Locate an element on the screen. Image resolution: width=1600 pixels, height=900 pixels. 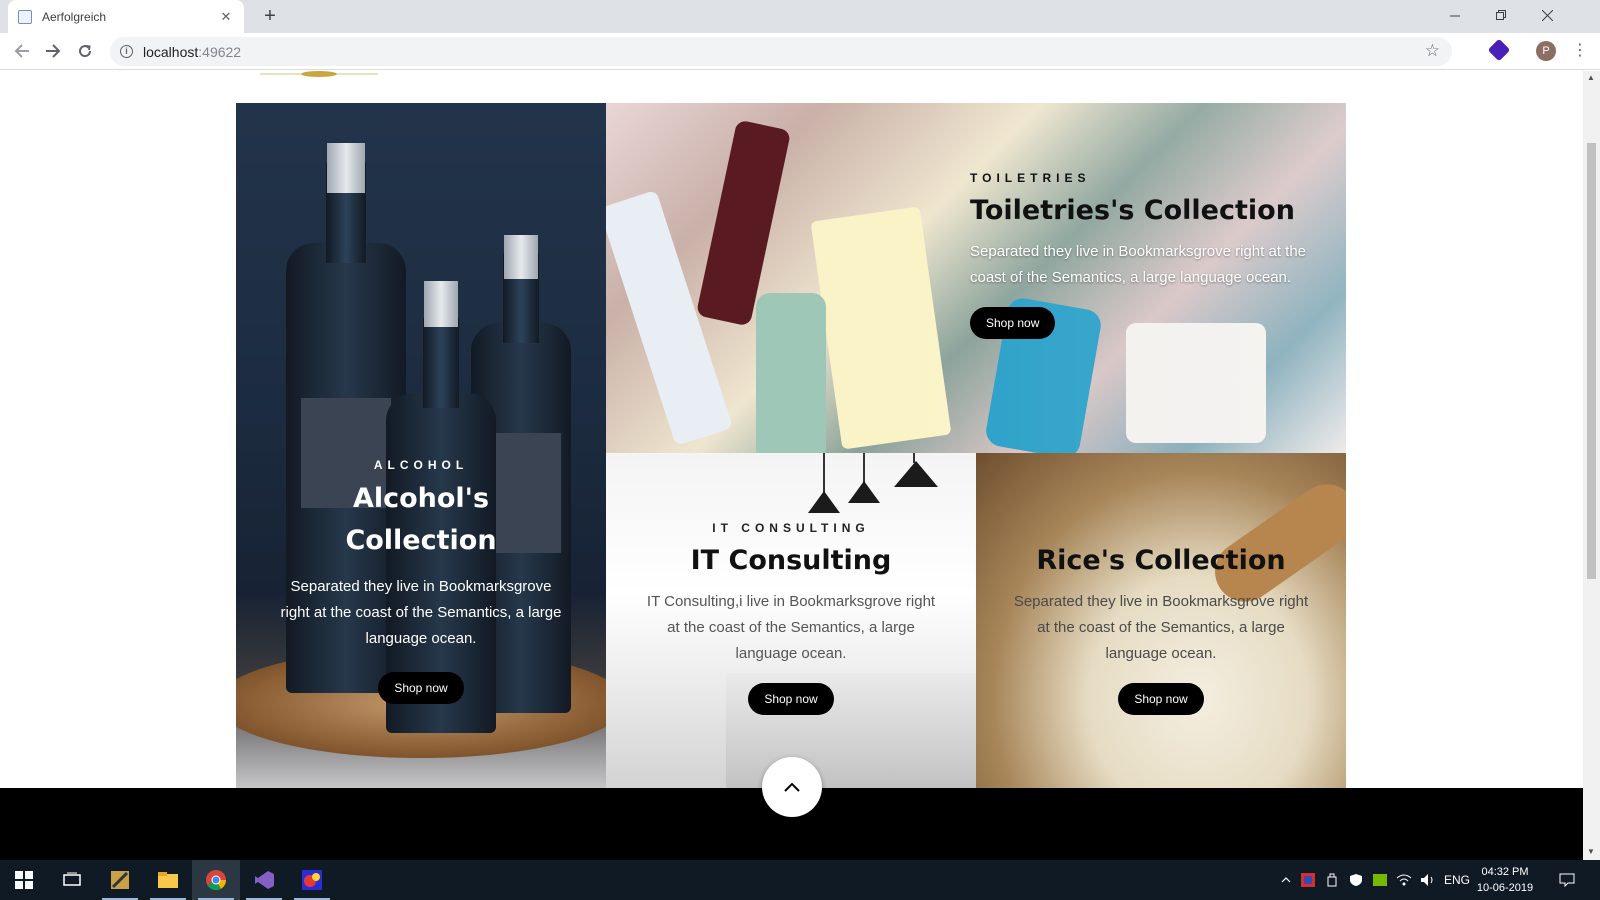
address-bar: i localhost:49622 ☆ is located at coordinates (781, 51).